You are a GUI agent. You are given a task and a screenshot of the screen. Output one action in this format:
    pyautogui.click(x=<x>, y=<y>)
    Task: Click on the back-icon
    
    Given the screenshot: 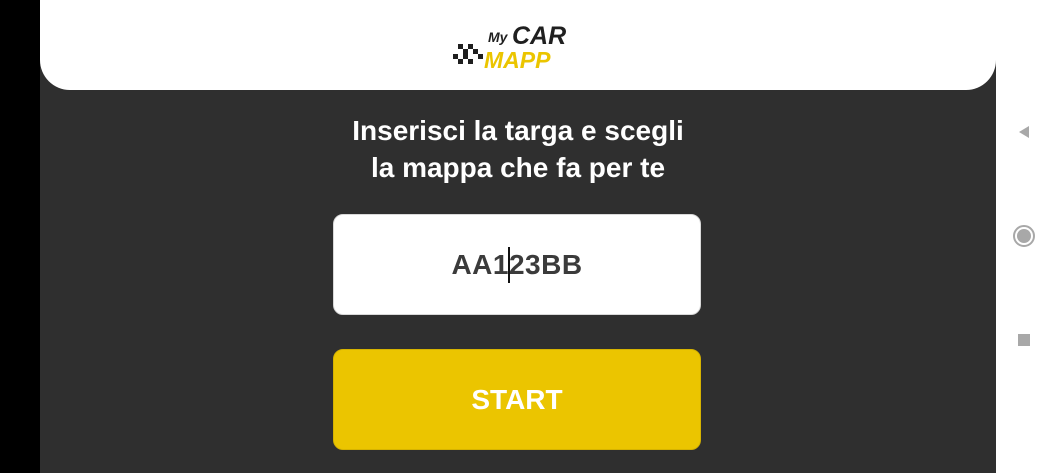 What is the action you would take?
    pyautogui.click(x=1024, y=132)
    